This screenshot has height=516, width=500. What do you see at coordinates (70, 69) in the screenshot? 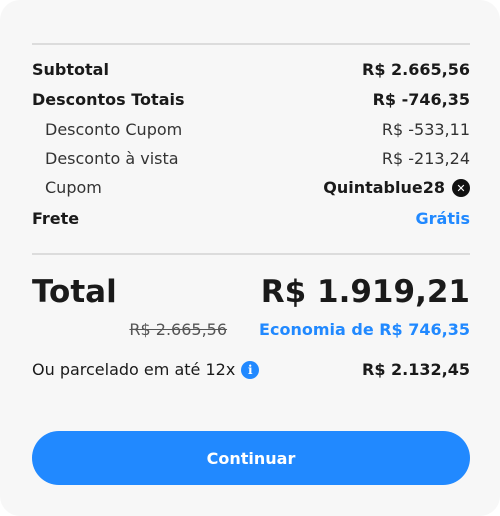
I see `subtotal-label: Subtotal` at bounding box center [70, 69].